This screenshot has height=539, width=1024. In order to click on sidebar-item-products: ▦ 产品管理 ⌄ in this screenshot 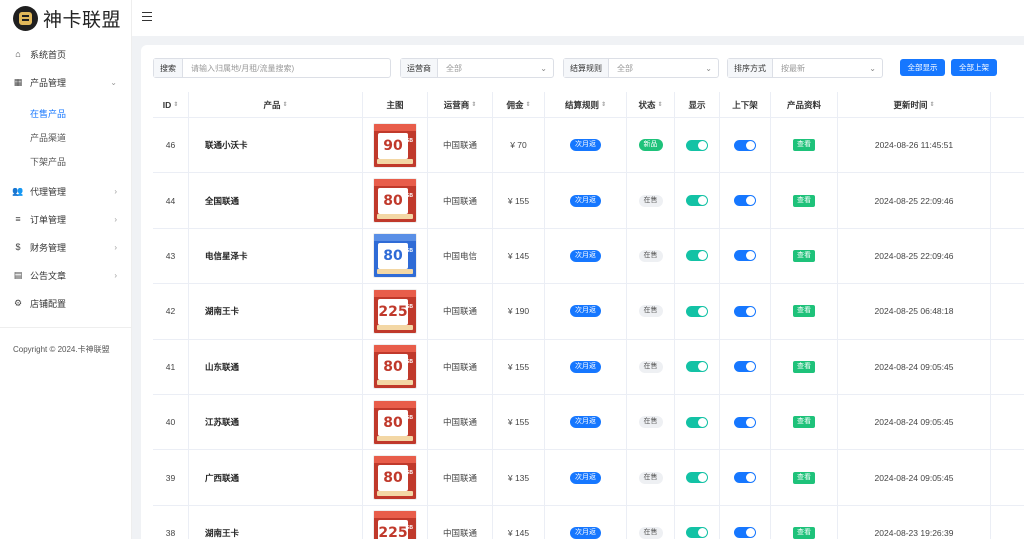, I will do `click(65, 82)`.